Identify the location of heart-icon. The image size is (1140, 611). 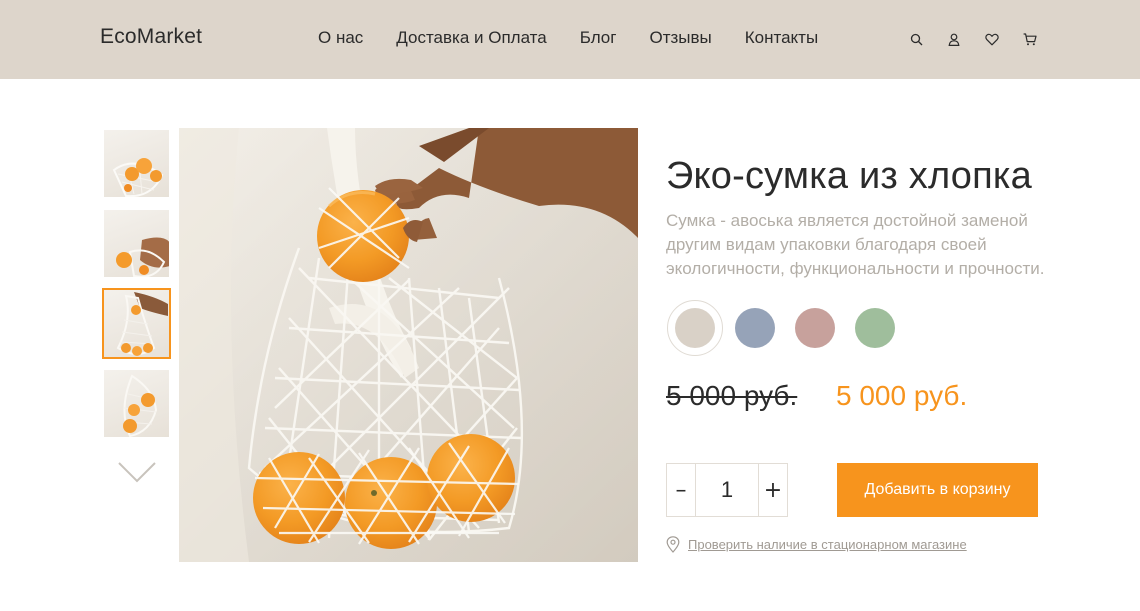
(992, 39).